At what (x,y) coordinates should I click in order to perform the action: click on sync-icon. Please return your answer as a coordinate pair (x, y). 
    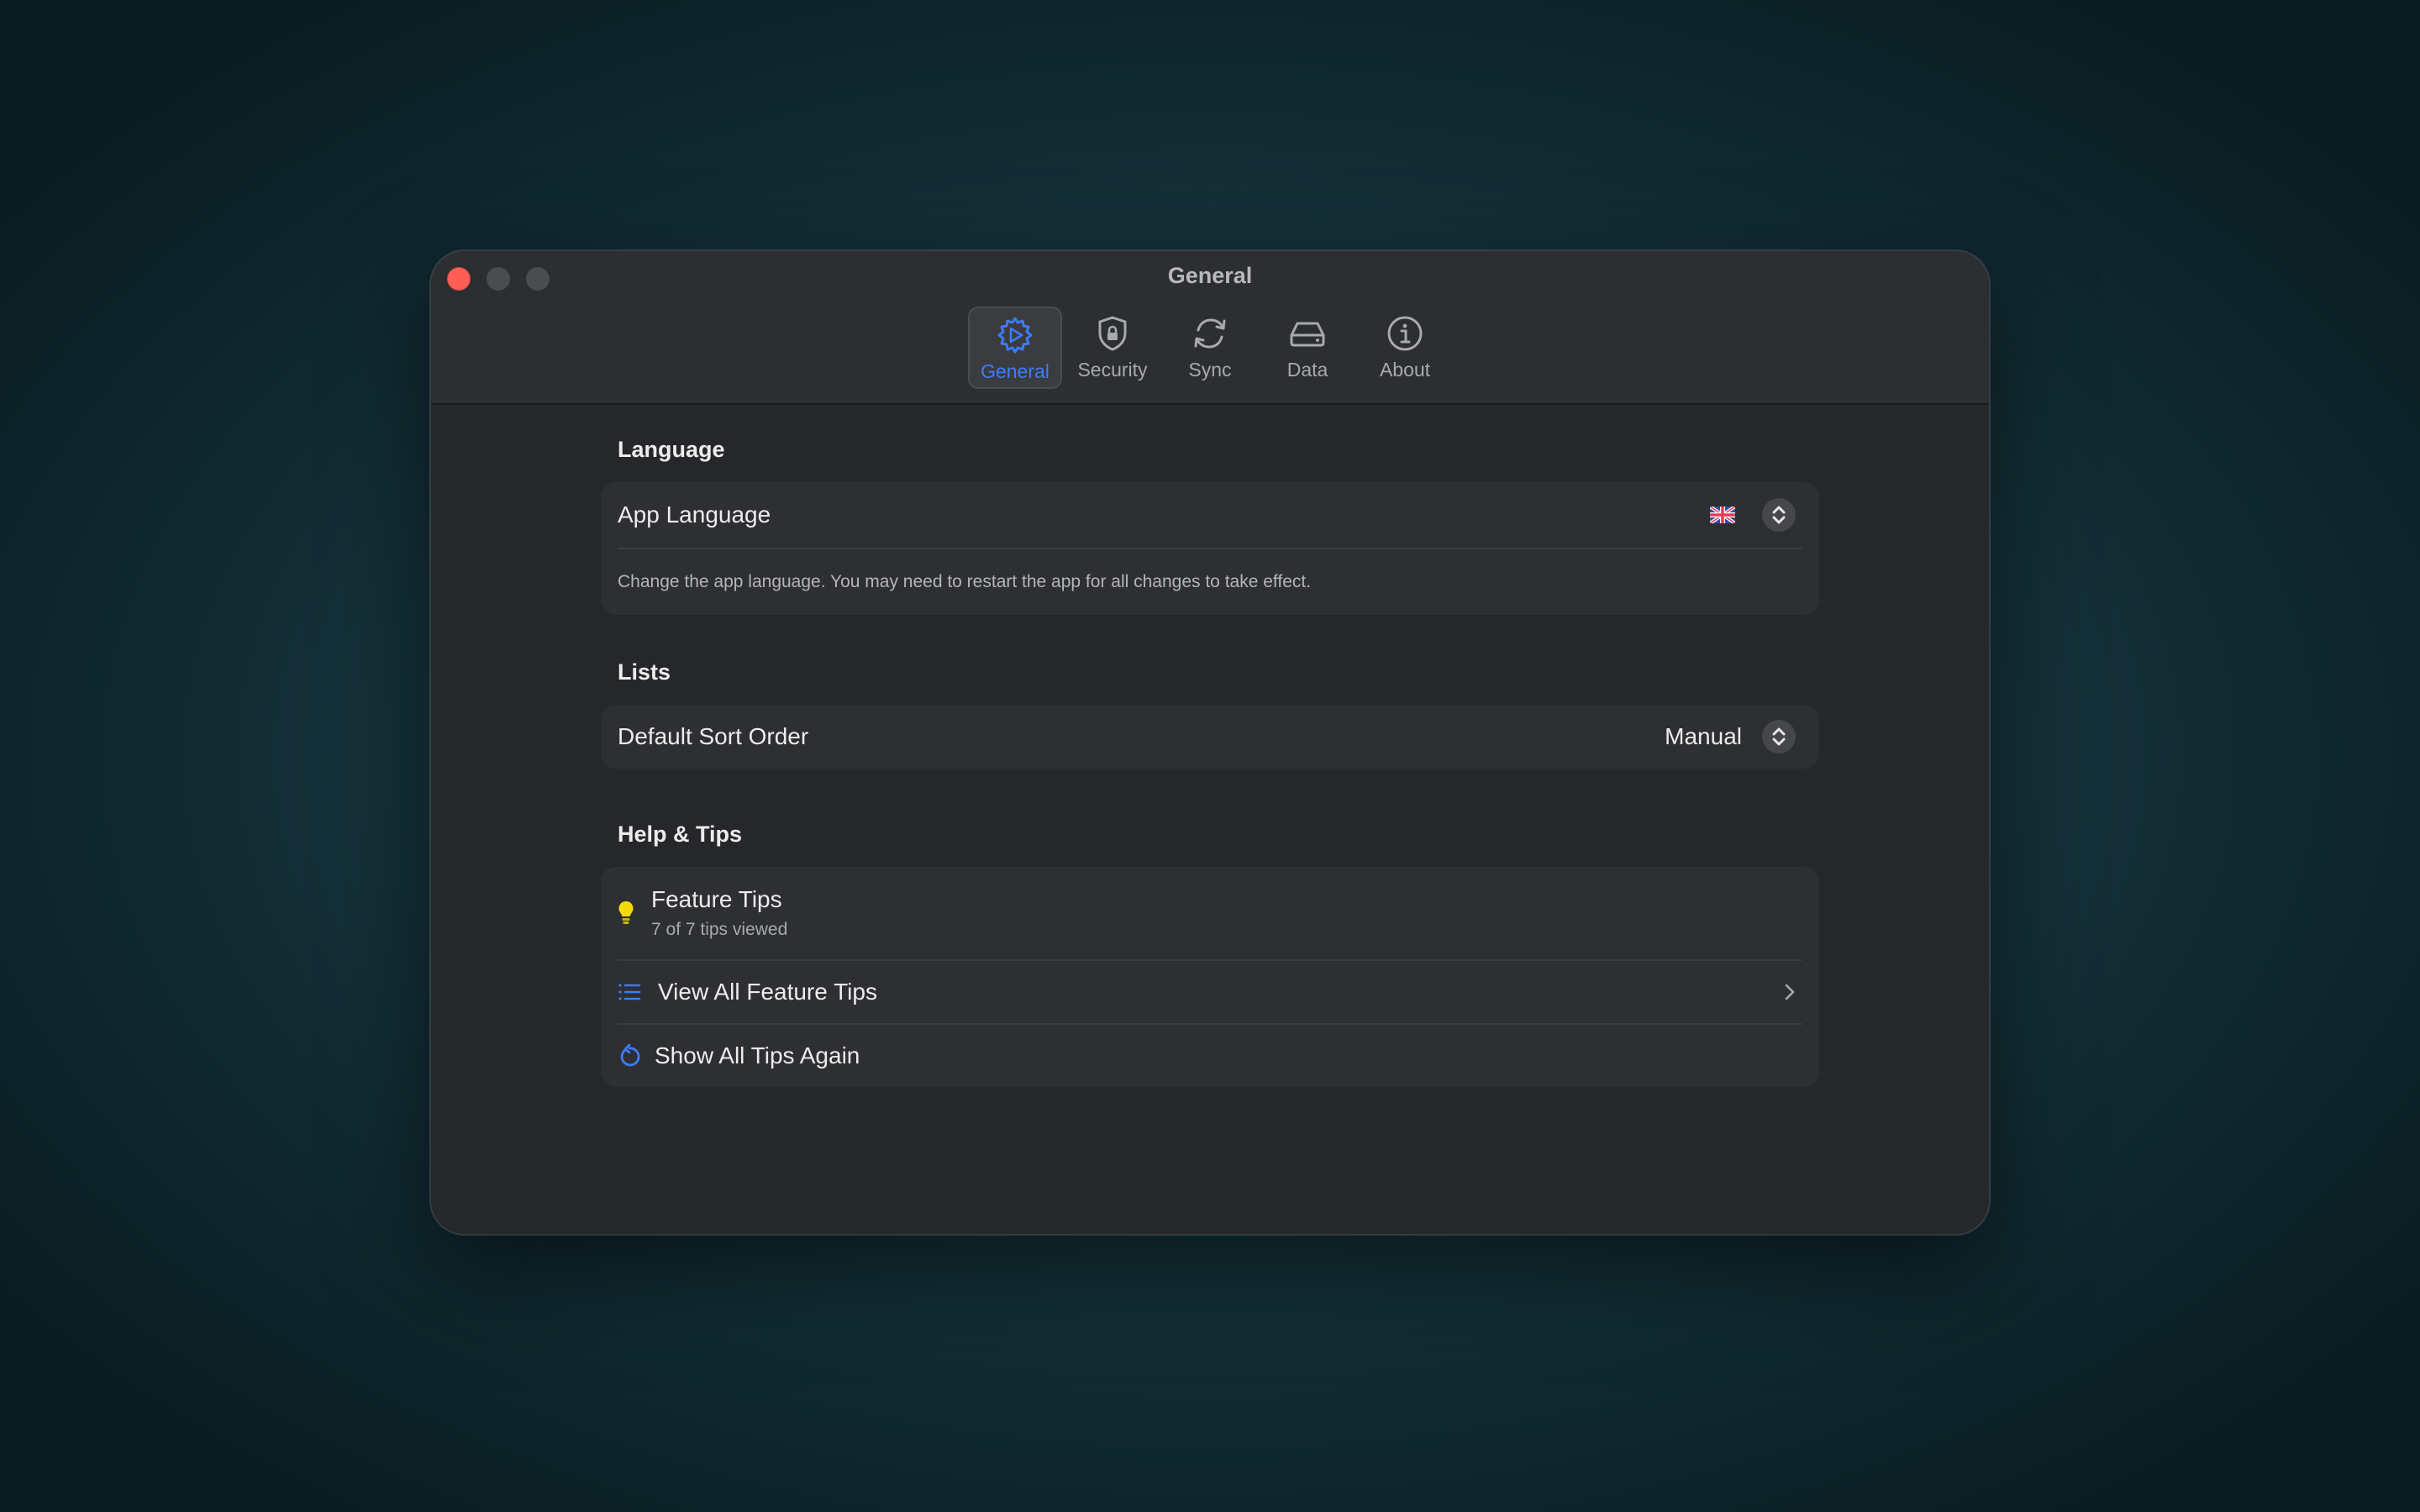
    Looking at the image, I should click on (1210, 333).